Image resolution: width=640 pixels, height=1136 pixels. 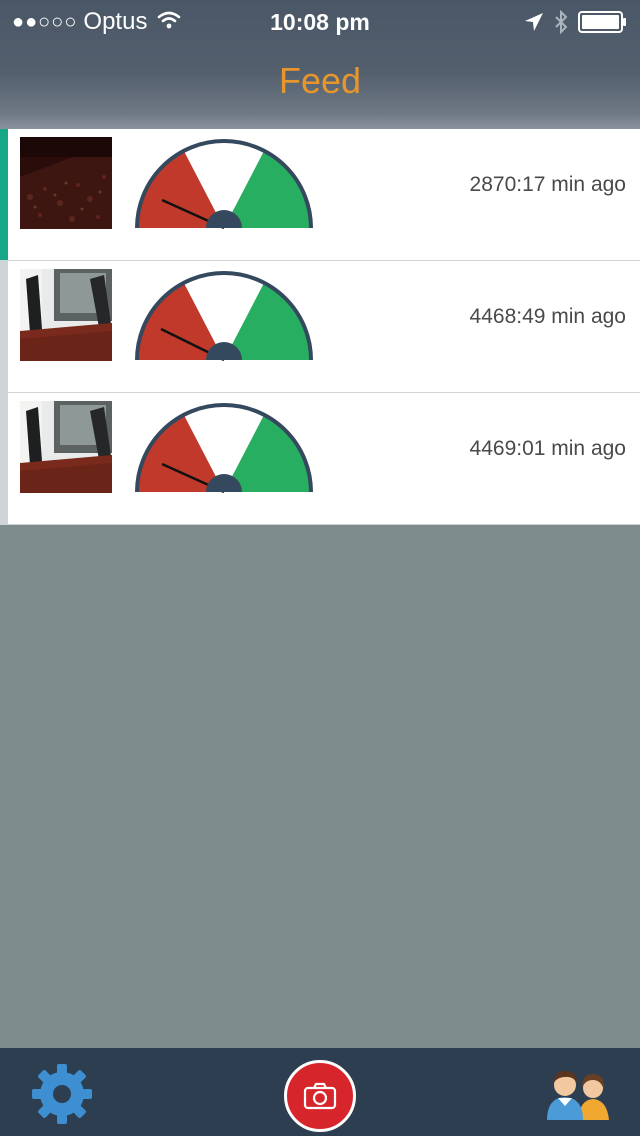 I want to click on header: ●●○○○ Optus 10:08 pm Feed, so click(x=320, y=64).